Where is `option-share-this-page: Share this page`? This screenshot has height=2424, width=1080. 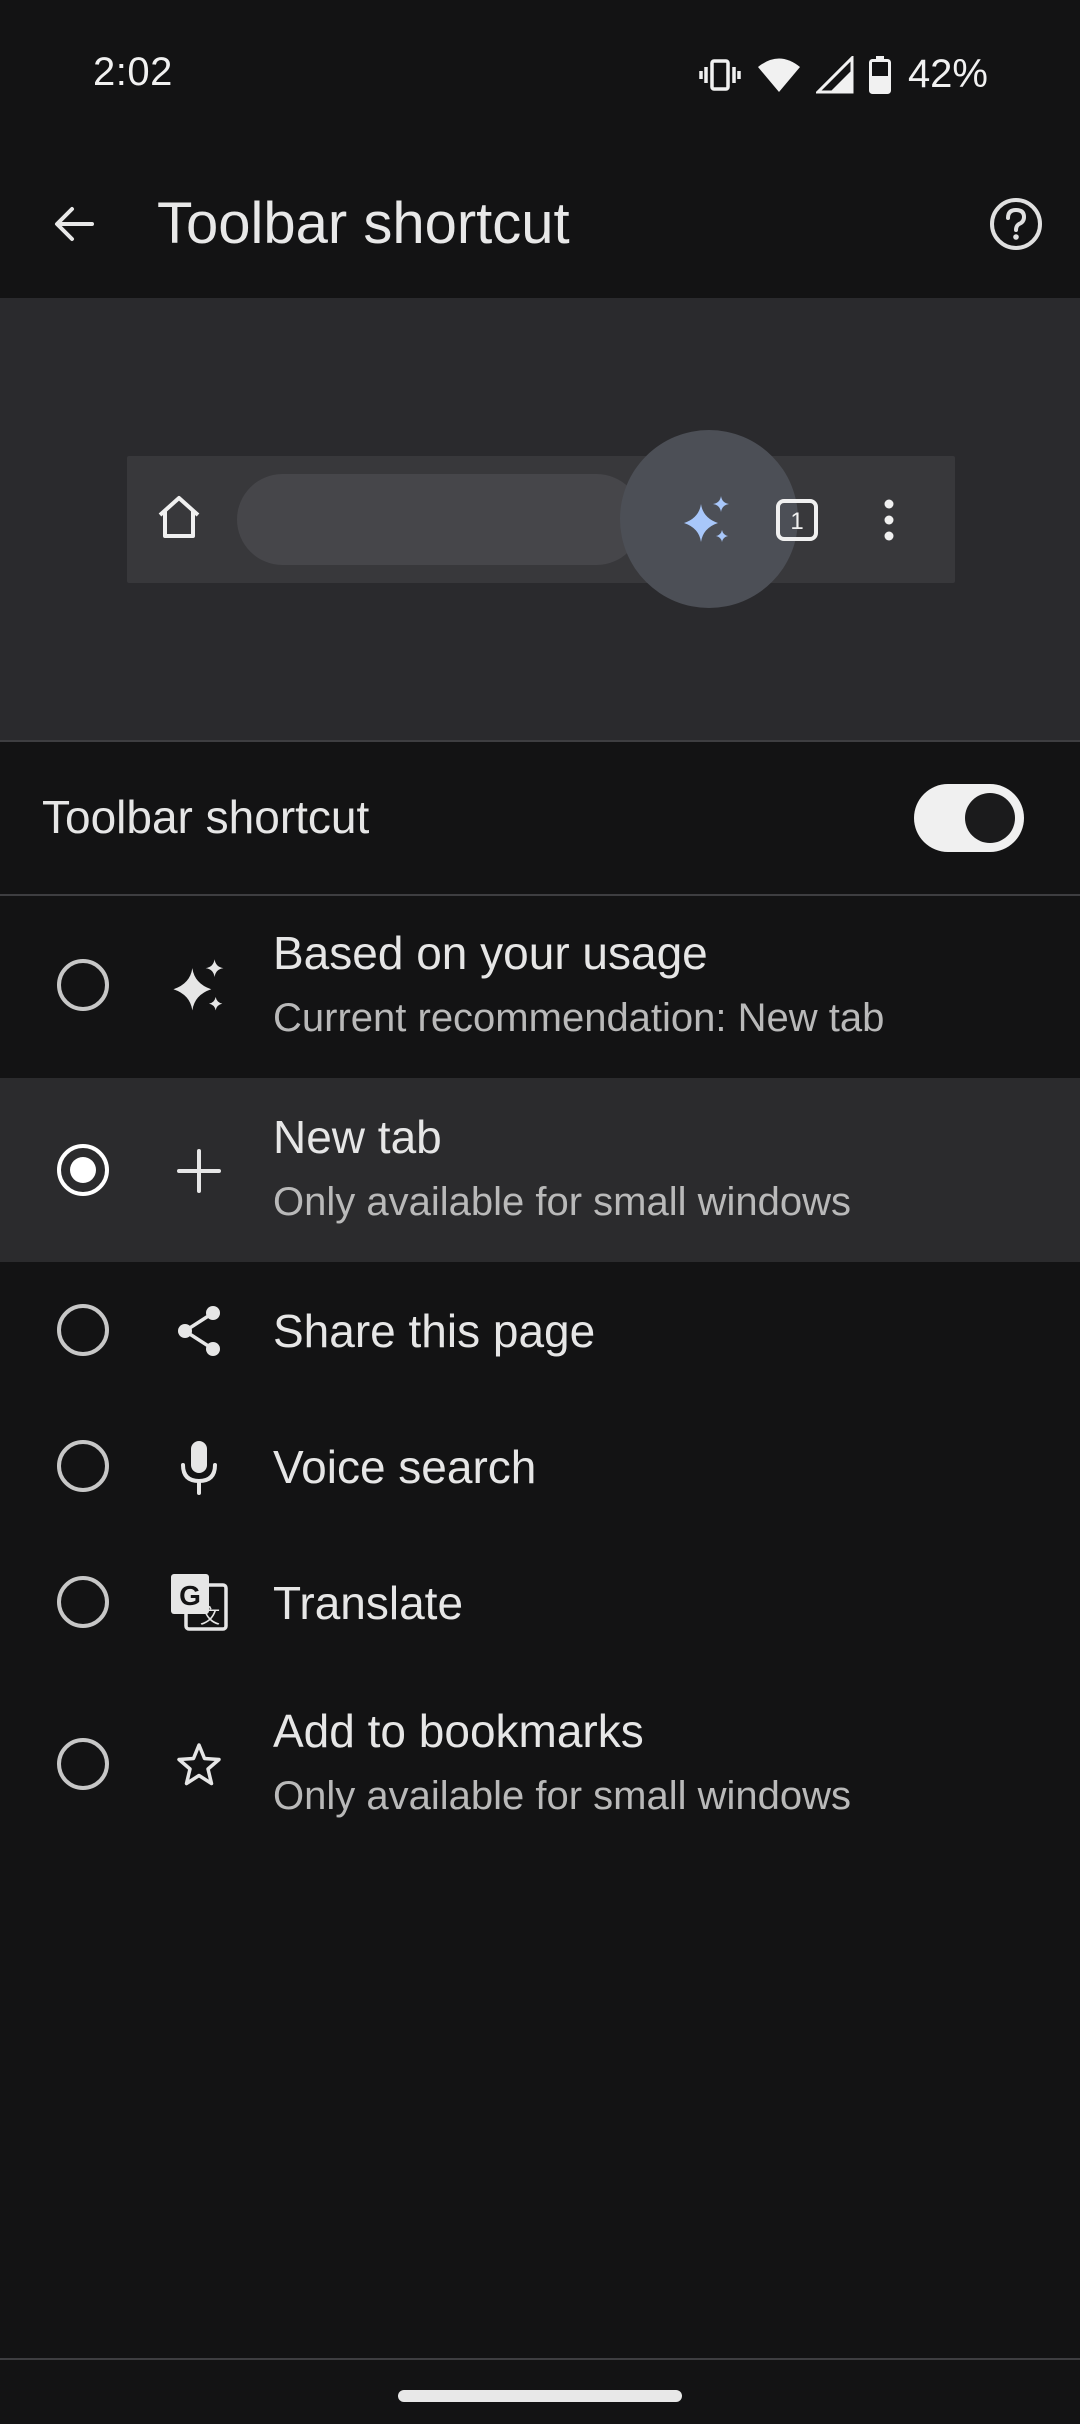
option-share-this-page: Share this page is located at coordinates (540, 1330).